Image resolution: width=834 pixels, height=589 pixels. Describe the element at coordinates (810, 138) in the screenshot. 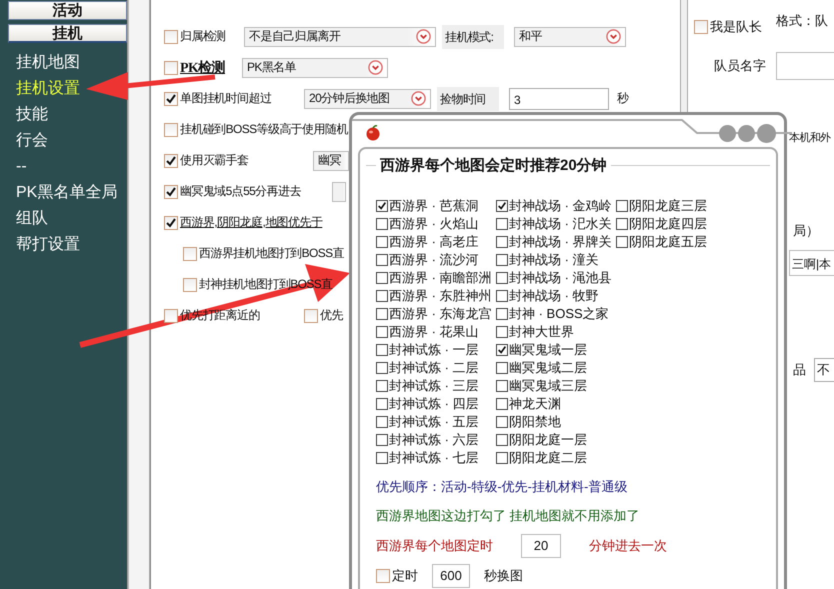

I see `note-text: 本机和外` at that location.